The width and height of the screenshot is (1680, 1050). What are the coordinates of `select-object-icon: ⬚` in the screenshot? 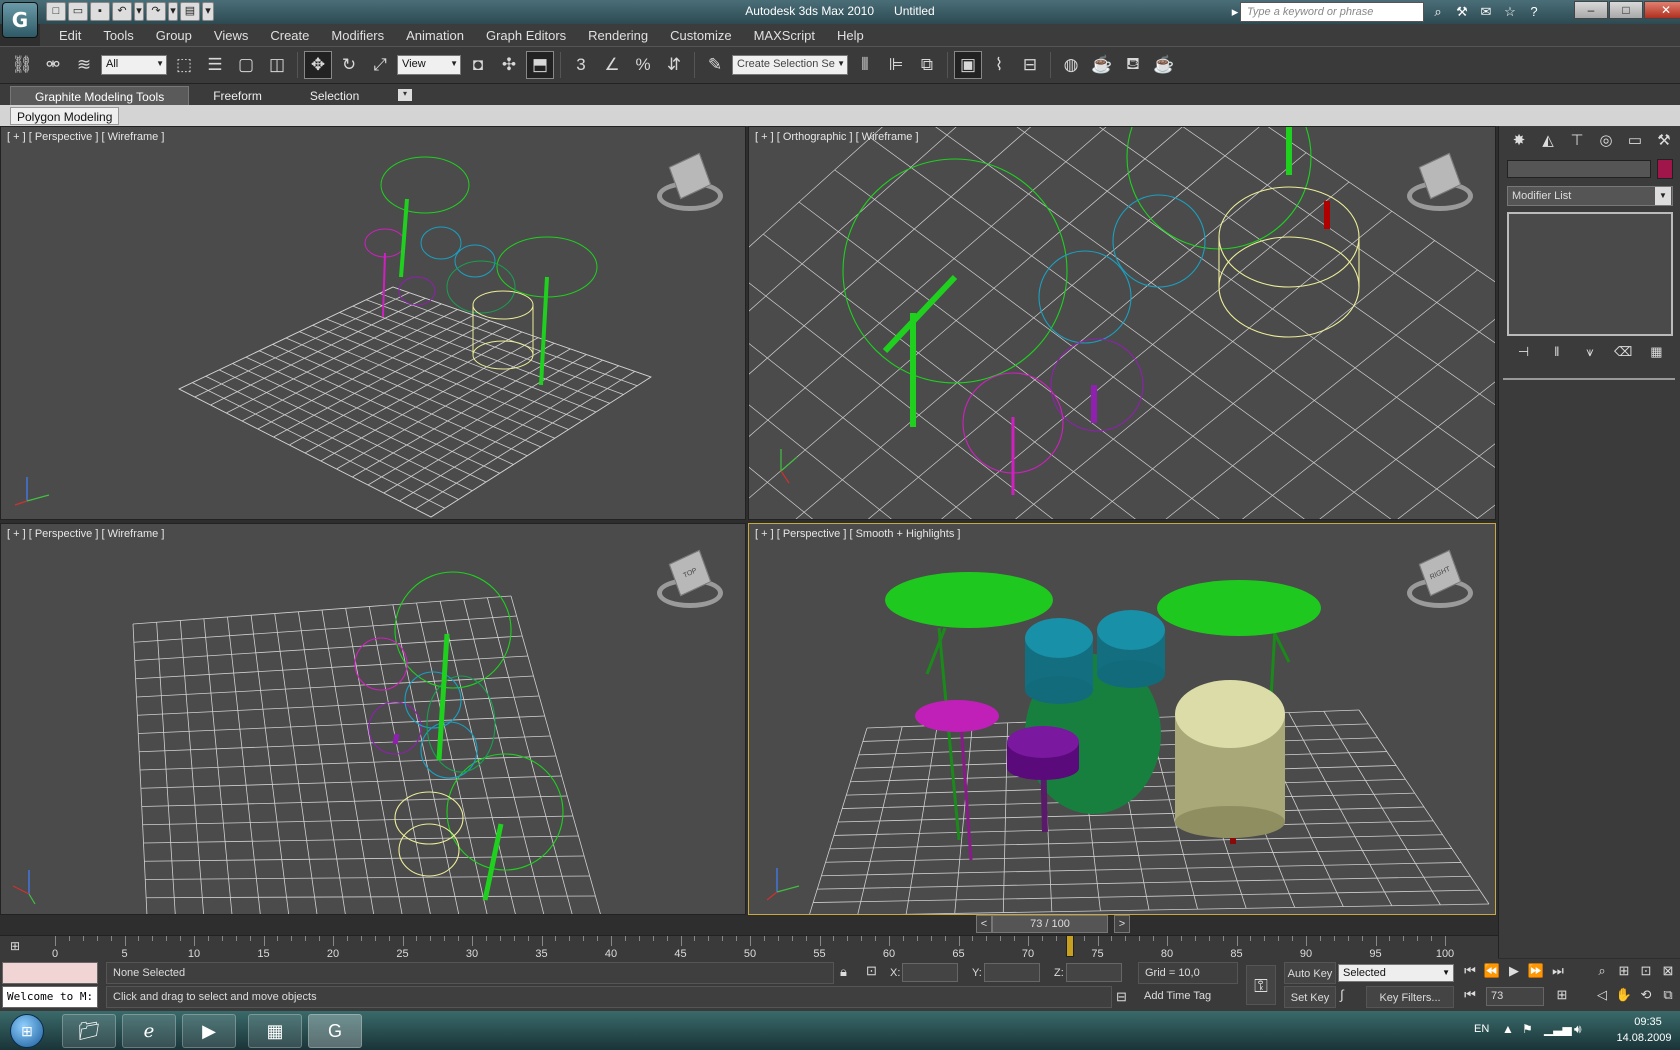 It's located at (184, 65).